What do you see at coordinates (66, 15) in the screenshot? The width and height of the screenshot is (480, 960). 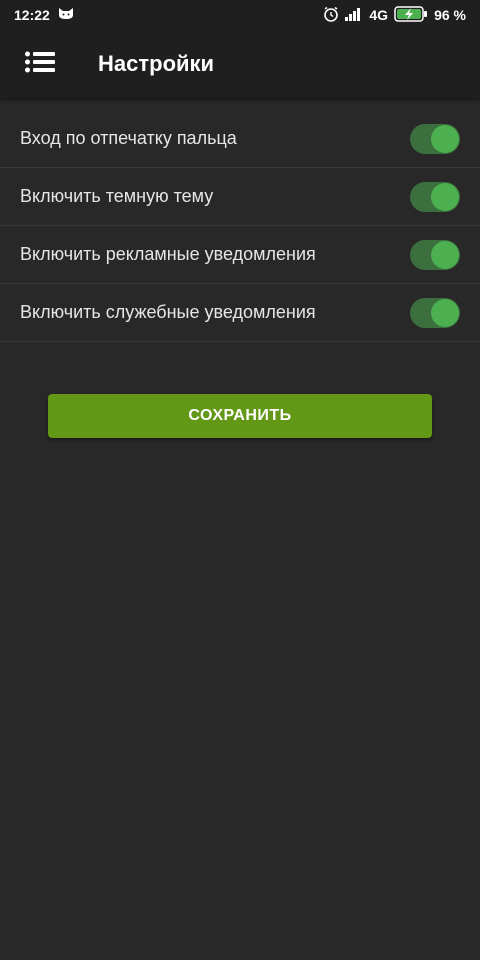 I see `cat-face-icon` at bounding box center [66, 15].